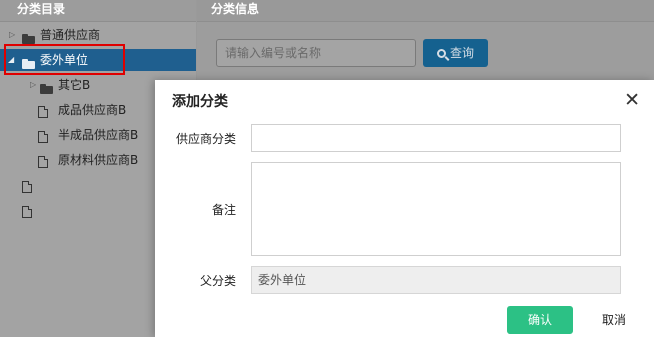 The width and height of the screenshot is (654, 337). What do you see at coordinates (441, 53) in the screenshot?
I see `search-icon` at bounding box center [441, 53].